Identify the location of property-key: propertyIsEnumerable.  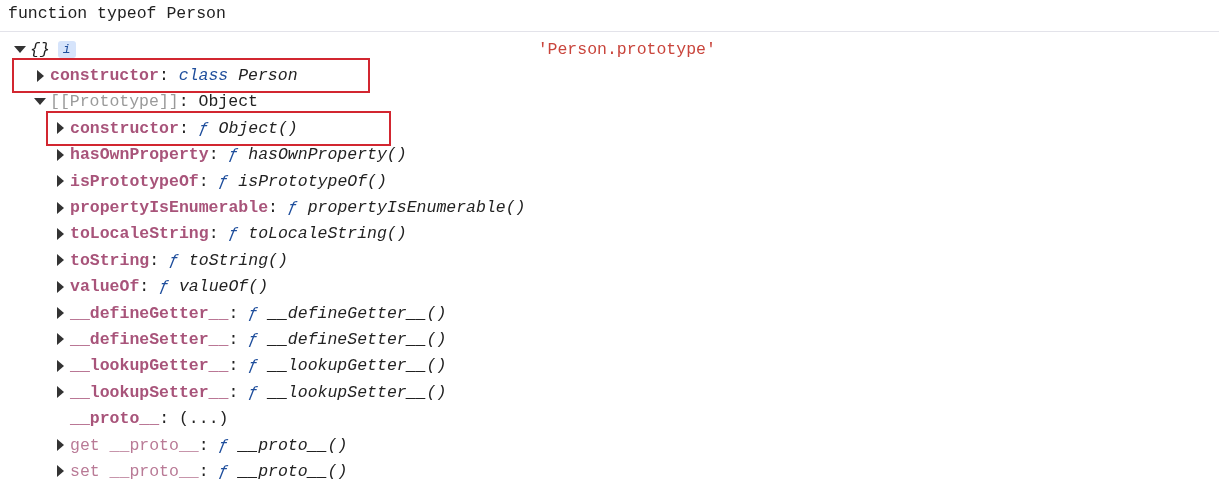
(169, 208).